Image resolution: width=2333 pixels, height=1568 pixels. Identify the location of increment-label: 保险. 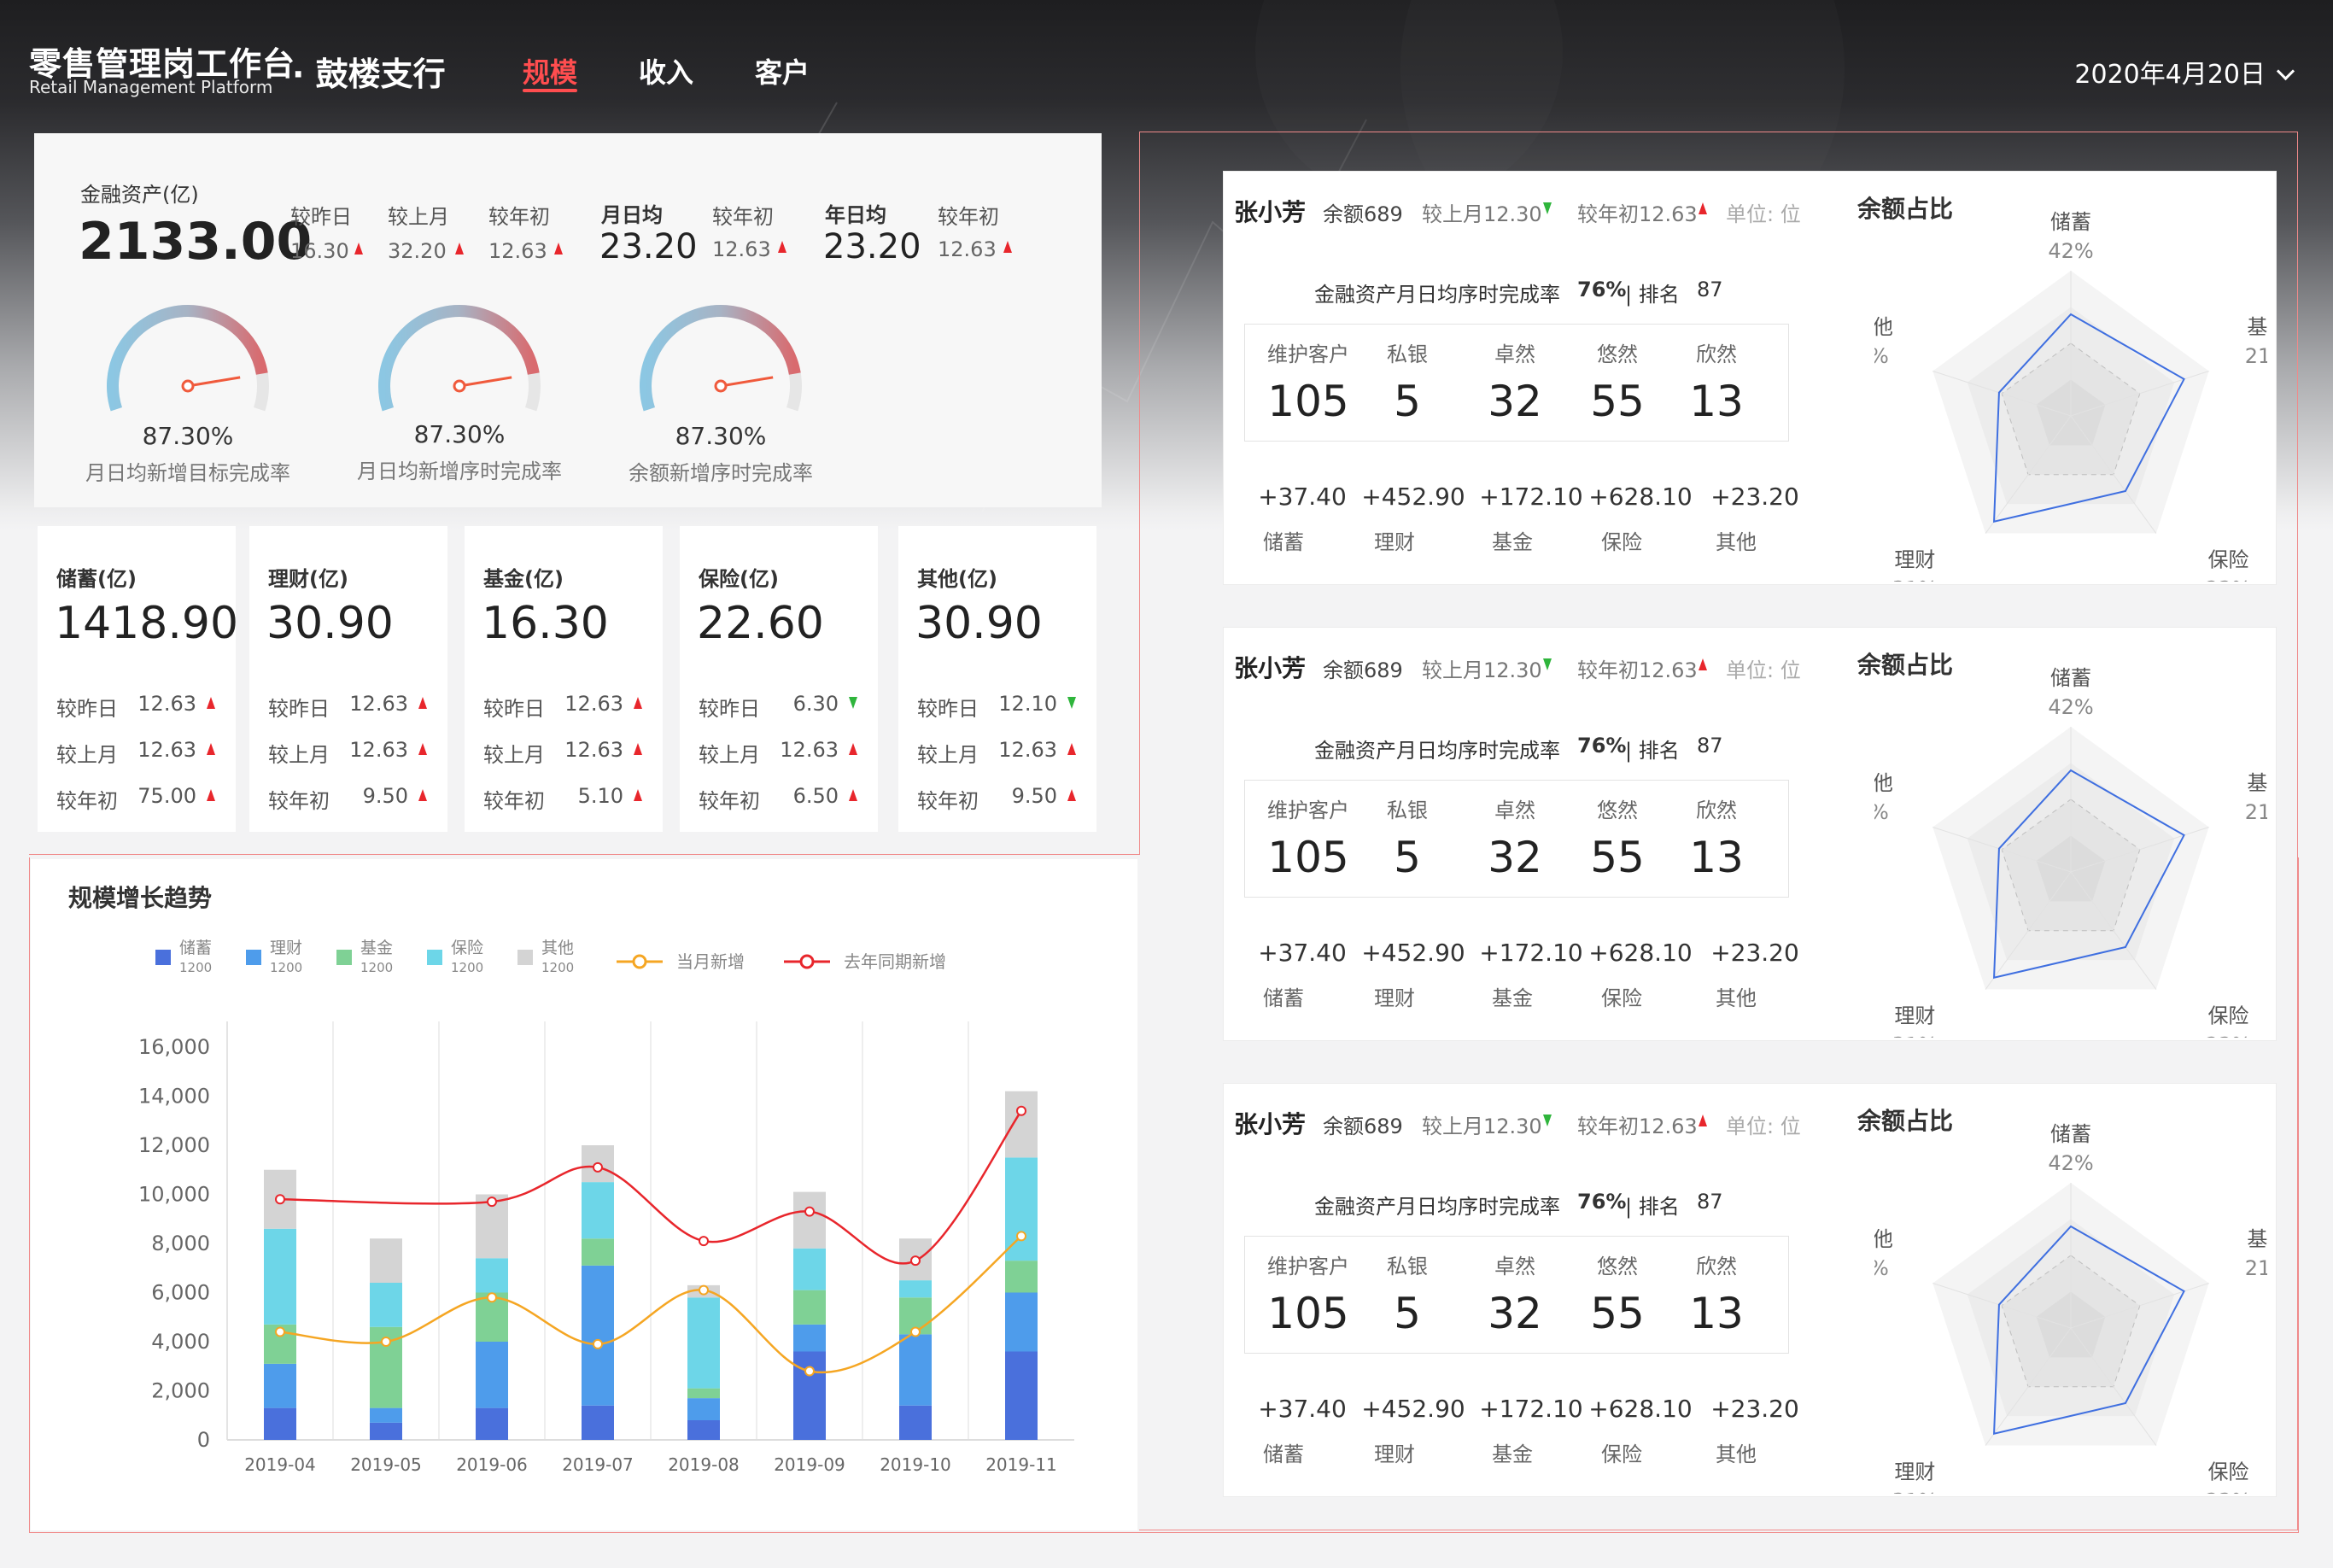
(1621, 542).